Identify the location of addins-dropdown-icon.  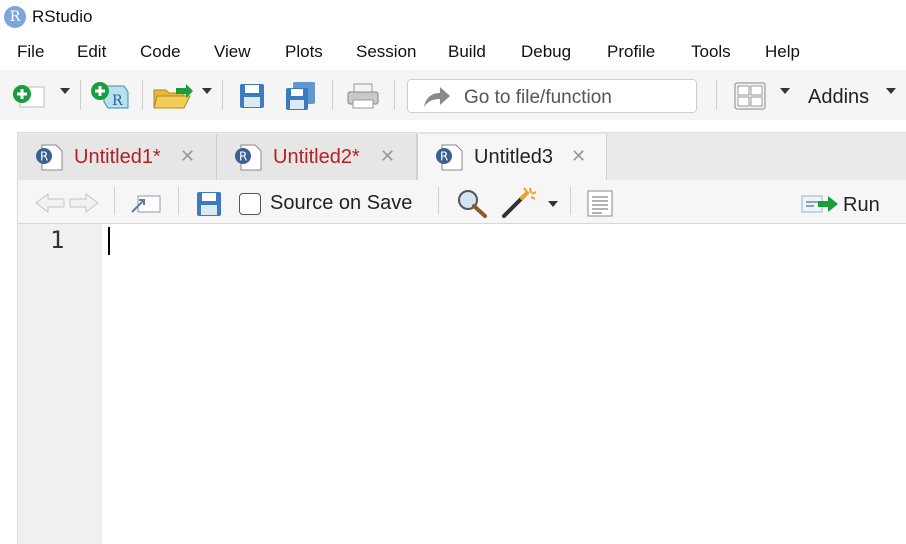
(891, 91).